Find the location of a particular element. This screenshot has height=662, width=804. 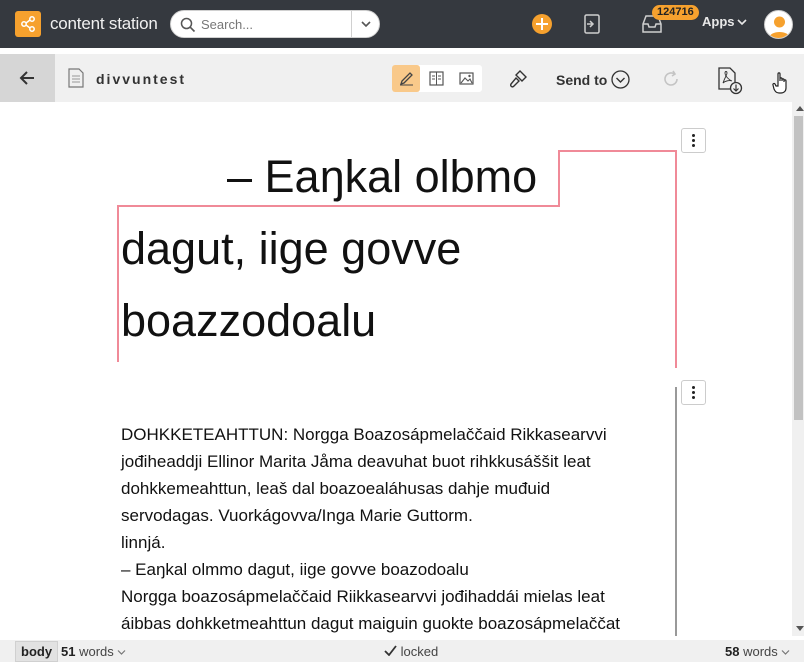

create-new-button is located at coordinates (542, 24).